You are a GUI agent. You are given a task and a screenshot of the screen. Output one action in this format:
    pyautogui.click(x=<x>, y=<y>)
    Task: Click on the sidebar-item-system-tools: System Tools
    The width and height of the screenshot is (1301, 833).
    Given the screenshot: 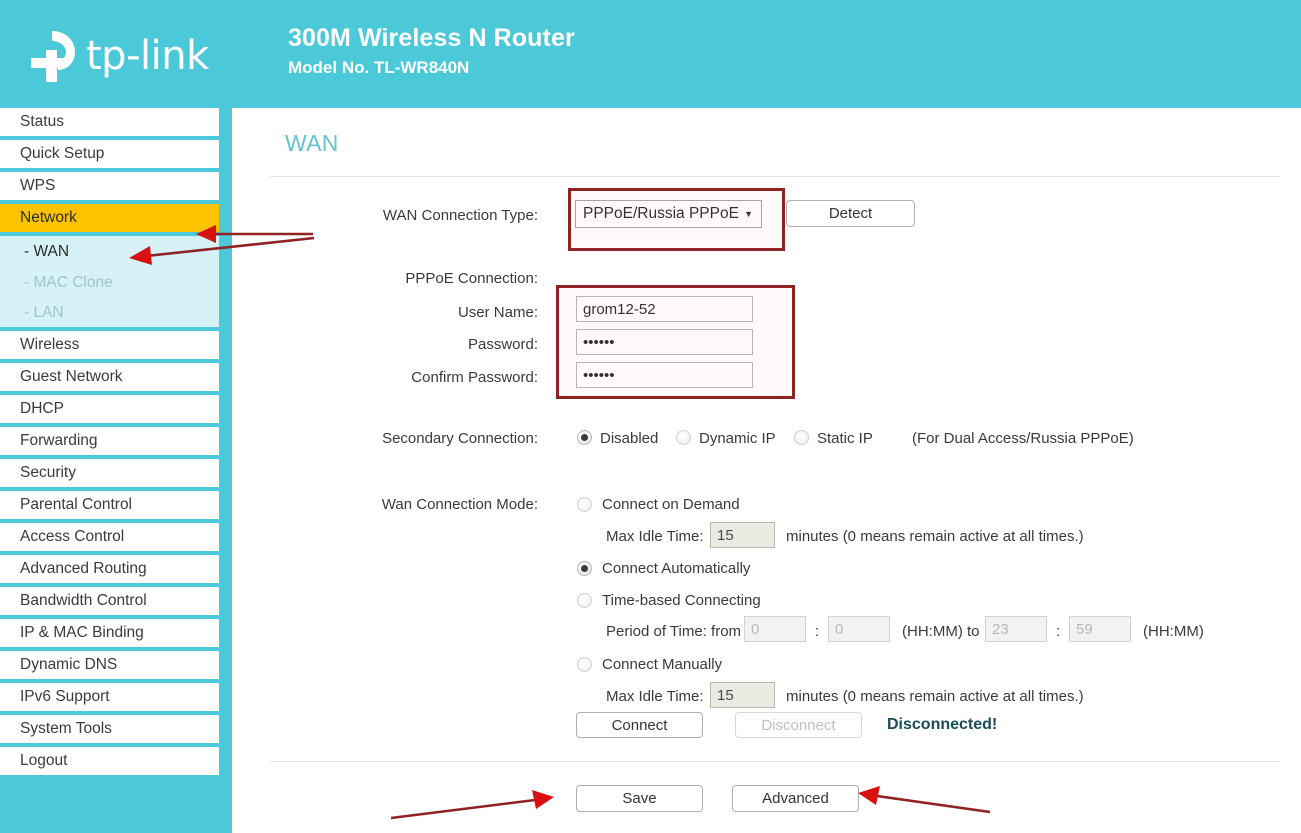 What is the action you would take?
    pyautogui.click(x=109, y=730)
    